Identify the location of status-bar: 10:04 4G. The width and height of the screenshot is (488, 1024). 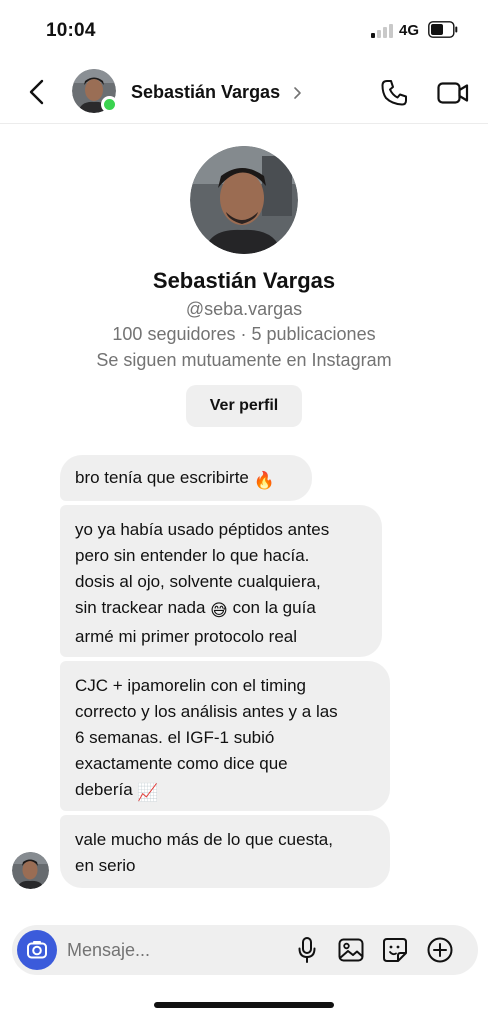
(244, 30).